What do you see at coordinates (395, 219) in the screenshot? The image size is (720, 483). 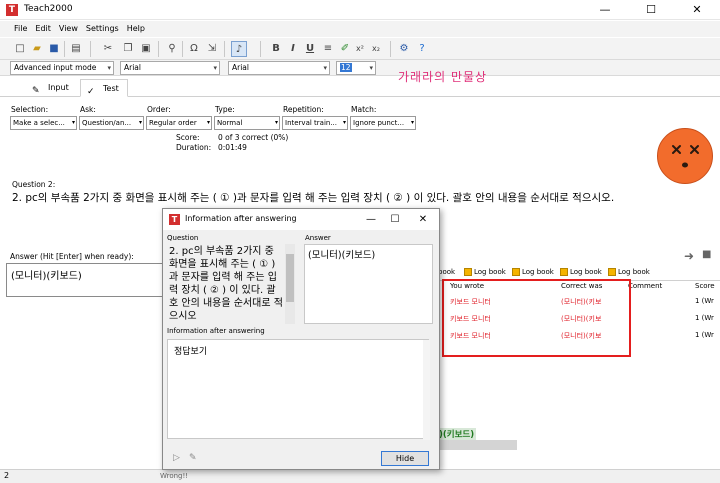 I see `dialog-maximize-button: ☐` at bounding box center [395, 219].